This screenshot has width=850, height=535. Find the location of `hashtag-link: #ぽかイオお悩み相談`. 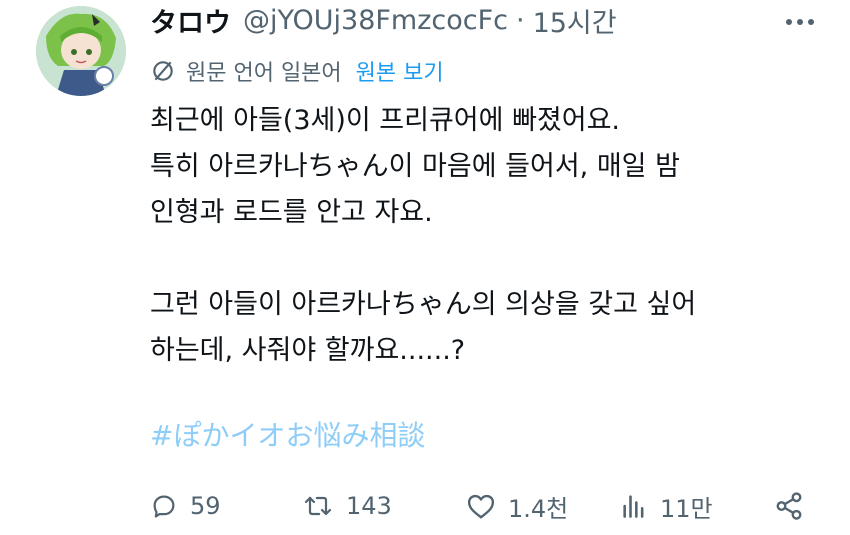

hashtag-link: #ぽかイオお悩み相談 is located at coordinates (287, 434).